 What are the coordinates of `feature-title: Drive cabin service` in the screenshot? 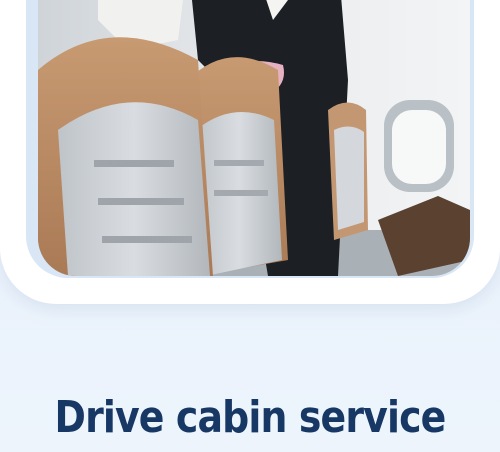 It's located at (250, 417).